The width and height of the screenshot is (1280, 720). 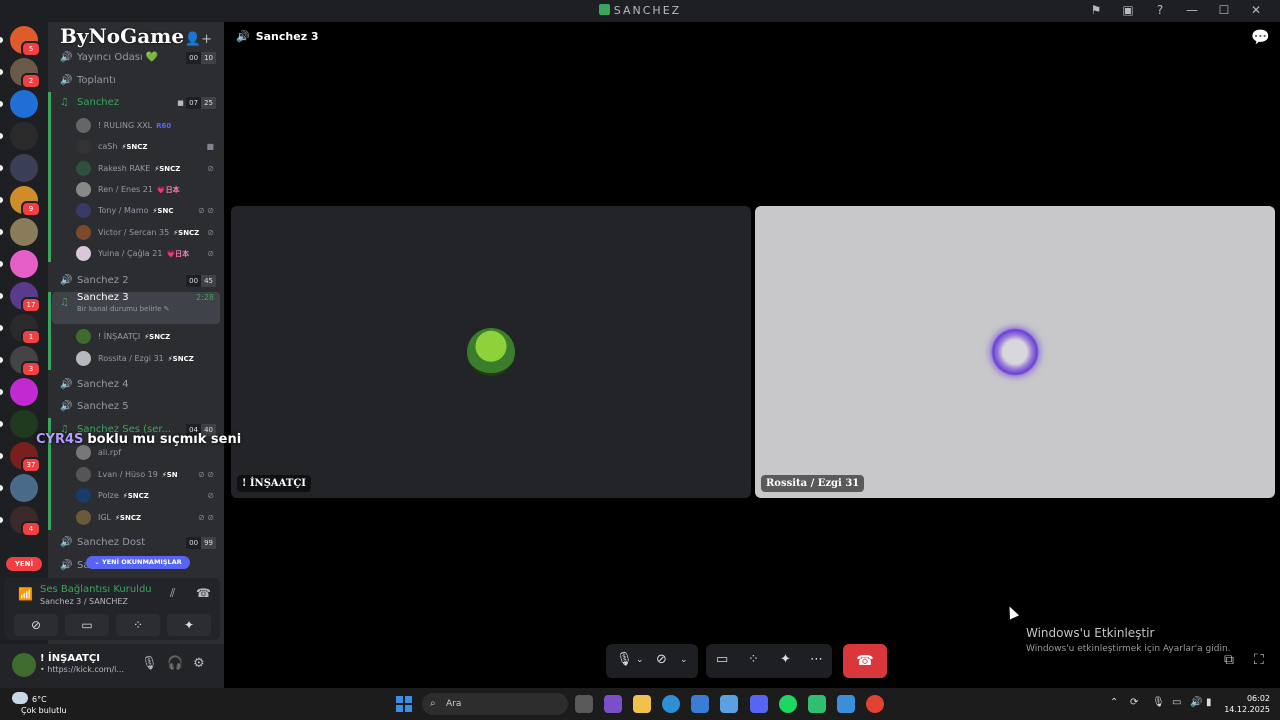 What do you see at coordinates (1176, 702) in the screenshot?
I see `network-icon: ▭` at bounding box center [1176, 702].